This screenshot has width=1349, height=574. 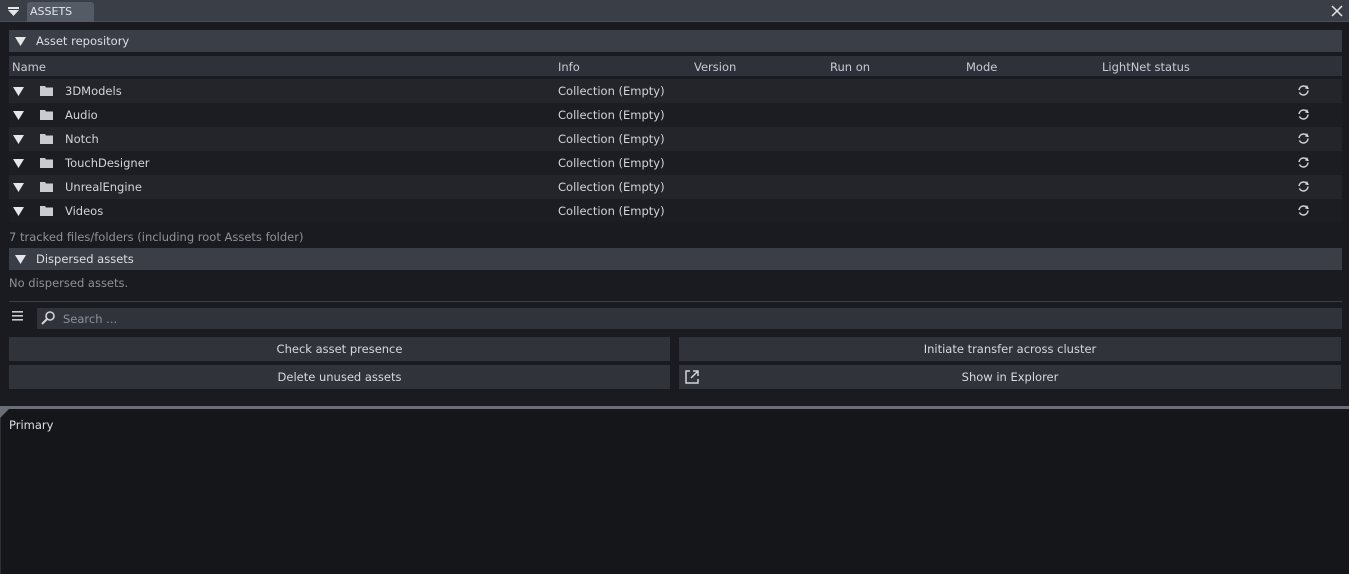 I want to click on table-row: Notch Collection (Empty), so click(x=675, y=139).